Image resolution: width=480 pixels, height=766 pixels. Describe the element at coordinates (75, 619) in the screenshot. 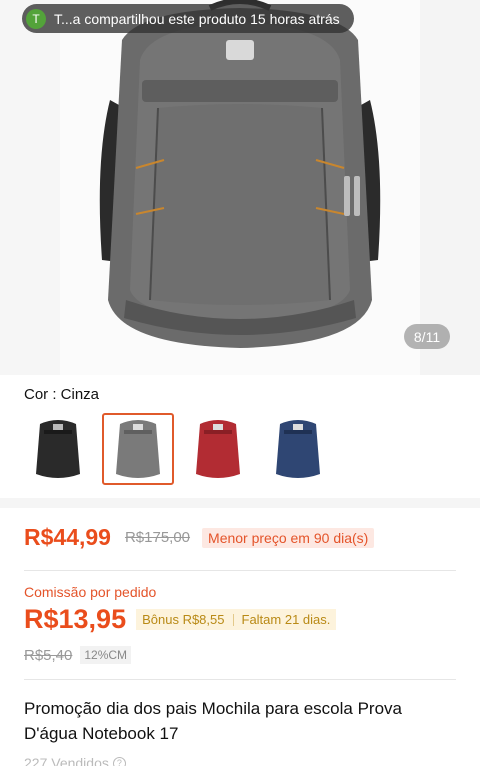

I see `commission-value: R$13,95` at that location.